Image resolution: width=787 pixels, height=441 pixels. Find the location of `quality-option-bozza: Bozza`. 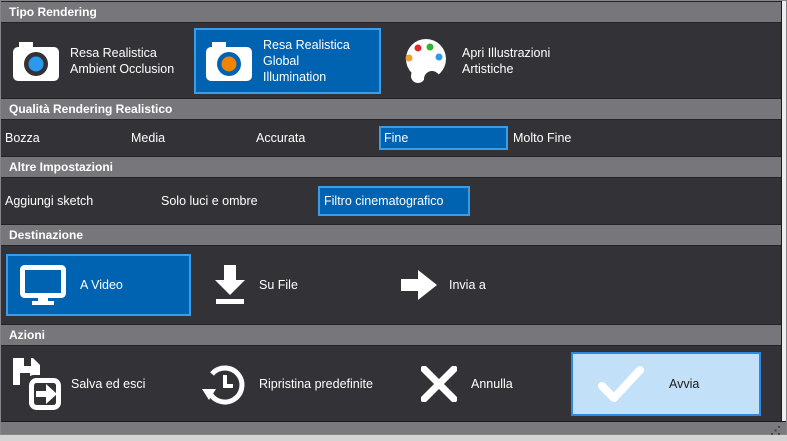

quality-option-bozza: Bozza is located at coordinates (68, 138).